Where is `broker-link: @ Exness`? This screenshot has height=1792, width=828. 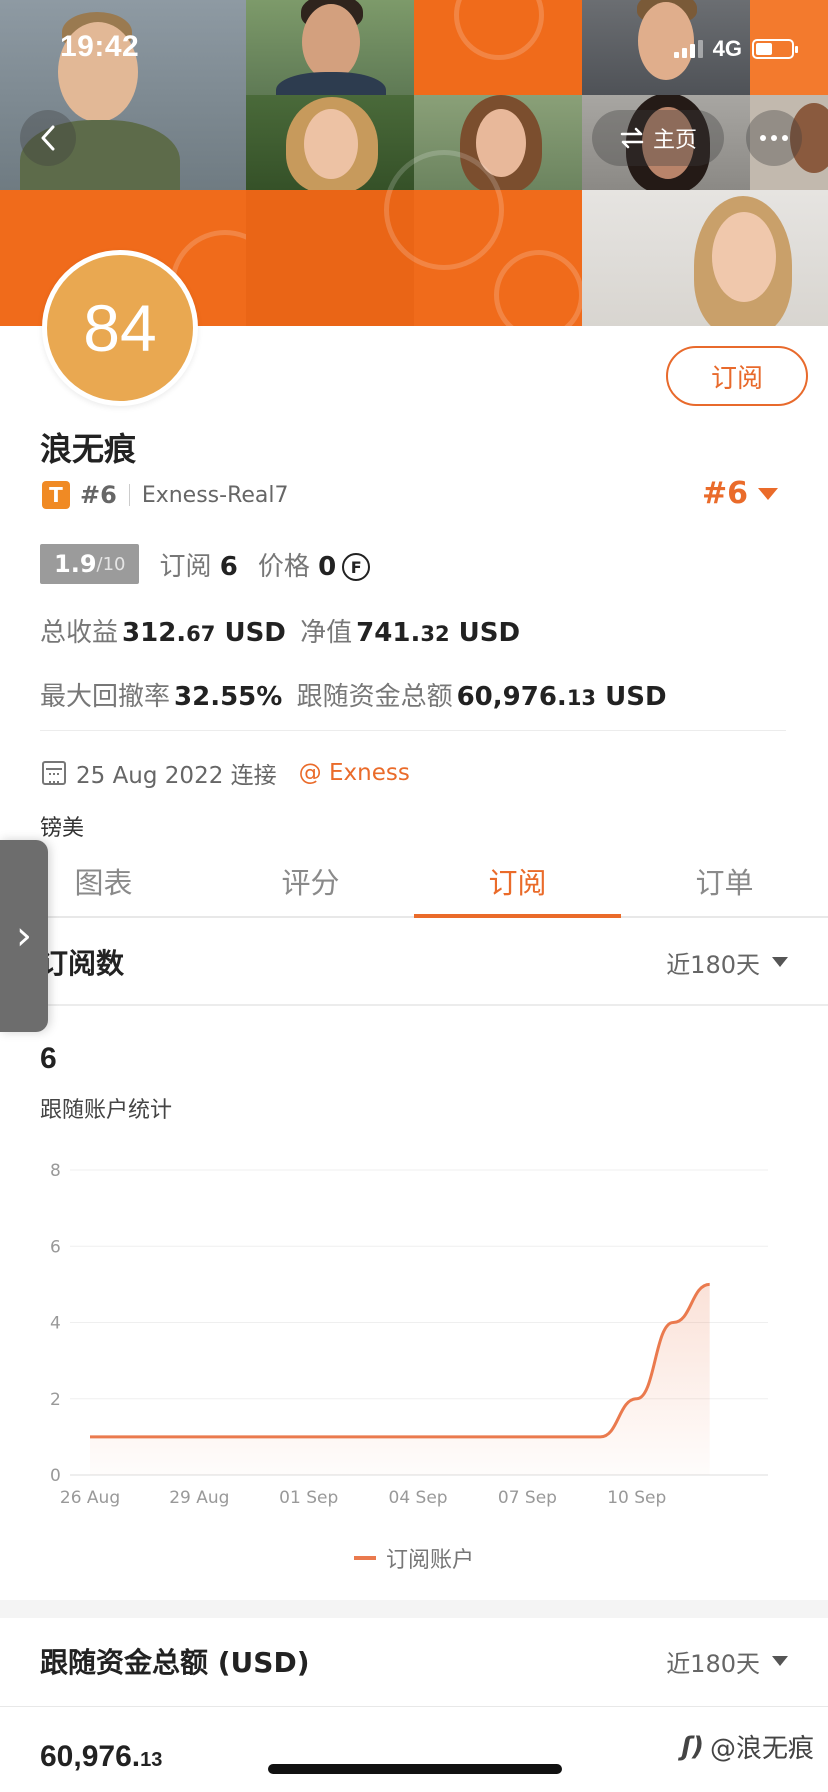
broker-link: @ Exness is located at coordinates (354, 773).